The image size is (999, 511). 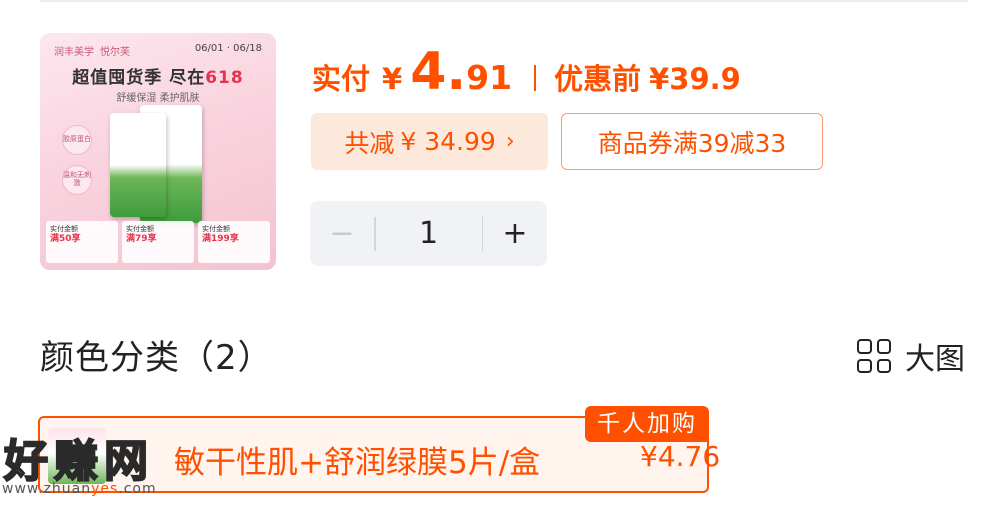 What do you see at coordinates (65, 239) in the screenshot?
I see `promo-threshold: 满50享` at bounding box center [65, 239].